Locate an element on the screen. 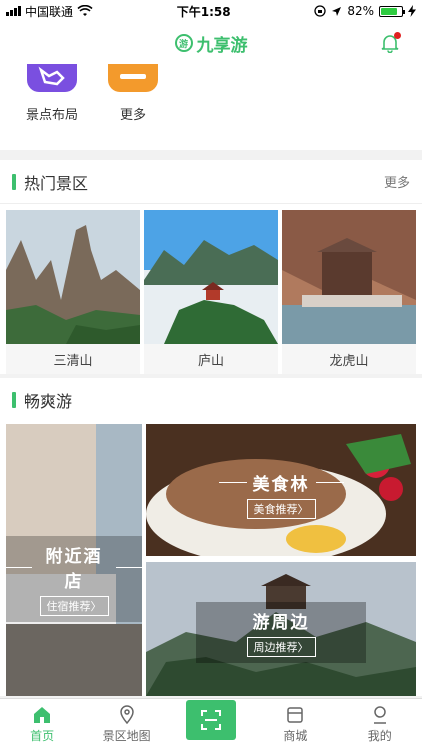  spot-card-sanqingshan: 三清山 is located at coordinates (73, 292).